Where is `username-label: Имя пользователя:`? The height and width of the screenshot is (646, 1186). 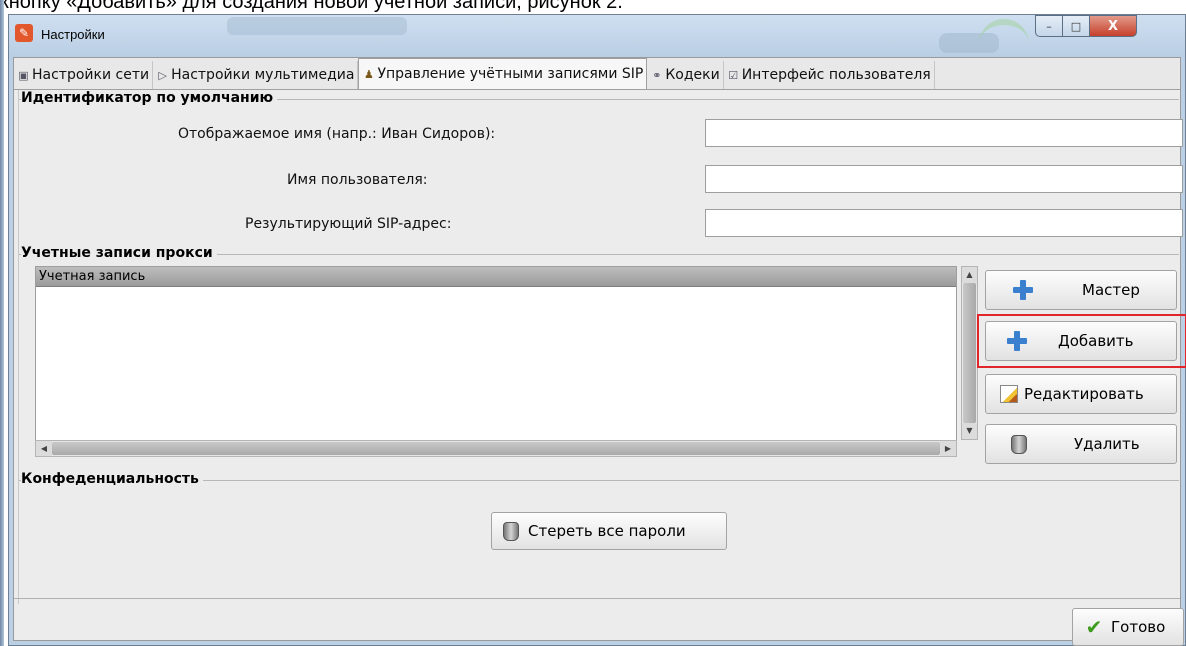 username-label: Имя пользователя: is located at coordinates (357, 180).